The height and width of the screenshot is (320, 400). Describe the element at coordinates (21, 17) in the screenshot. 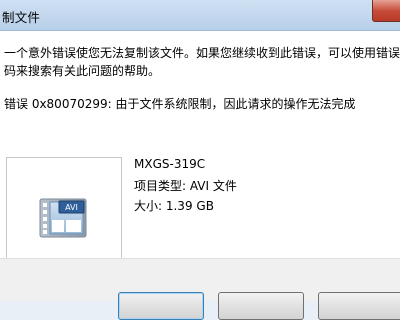

I see `window-title: 制文件` at that location.